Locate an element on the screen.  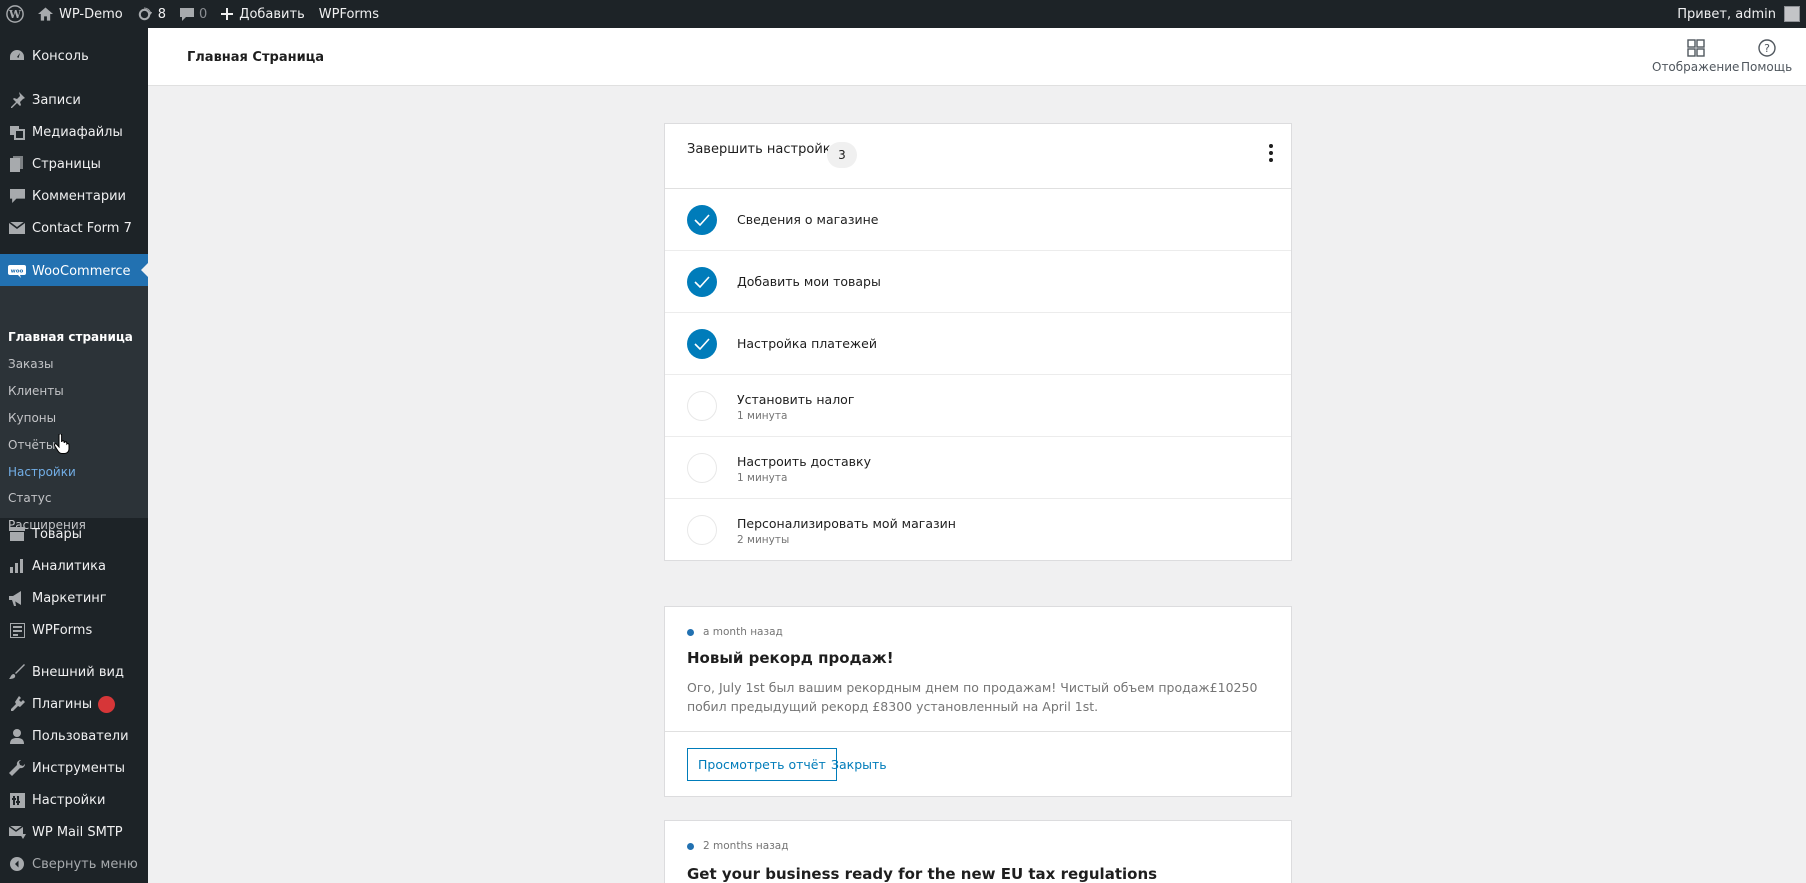
sidebar-item-products: Товары is located at coordinates (74, 534).